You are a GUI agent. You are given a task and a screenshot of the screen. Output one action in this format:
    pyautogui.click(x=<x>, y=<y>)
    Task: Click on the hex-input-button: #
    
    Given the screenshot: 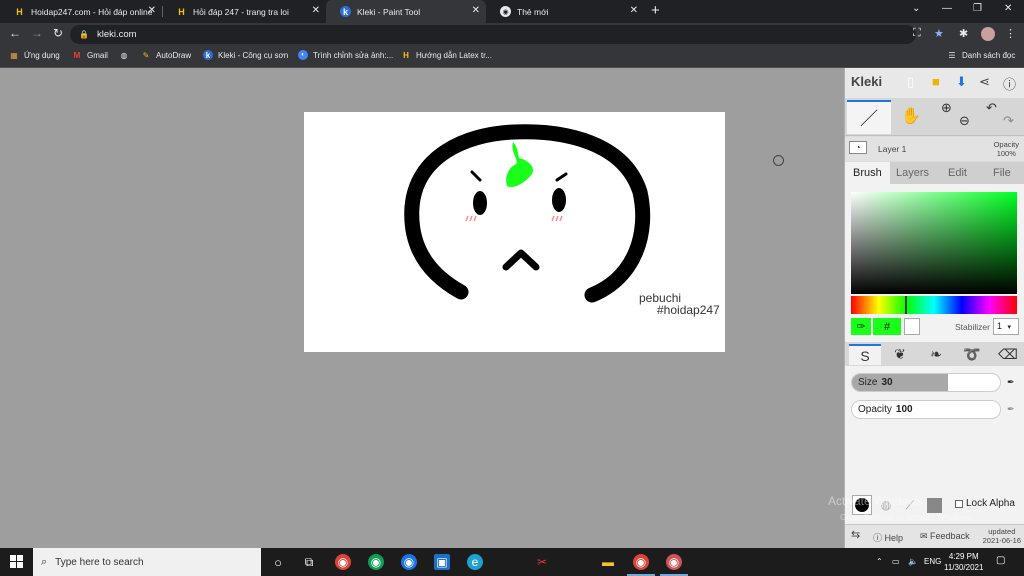 What is the action you would take?
    pyautogui.click(x=887, y=326)
    